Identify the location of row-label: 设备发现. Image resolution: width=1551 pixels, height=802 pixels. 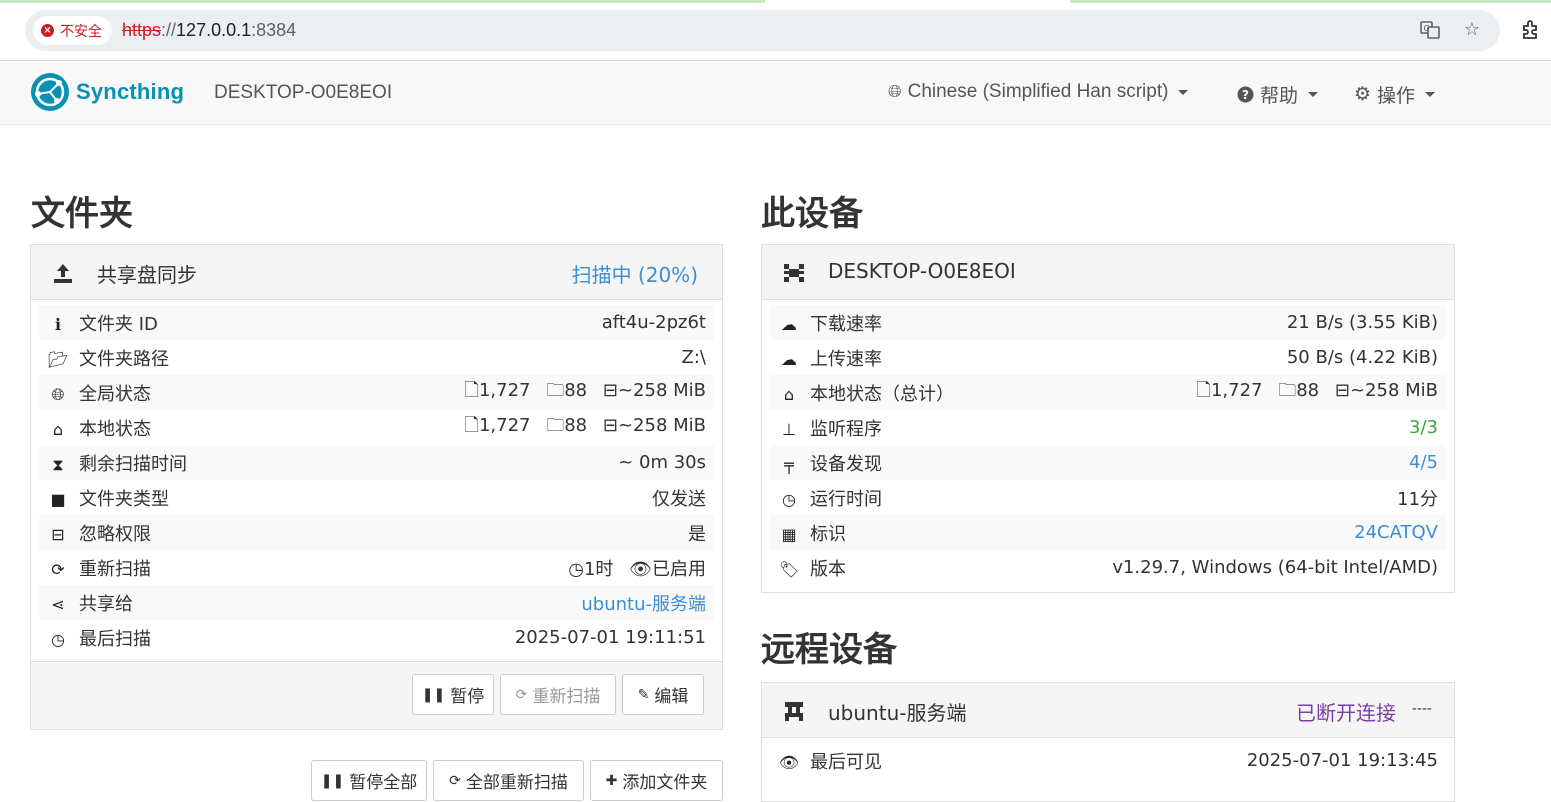
(846, 464).